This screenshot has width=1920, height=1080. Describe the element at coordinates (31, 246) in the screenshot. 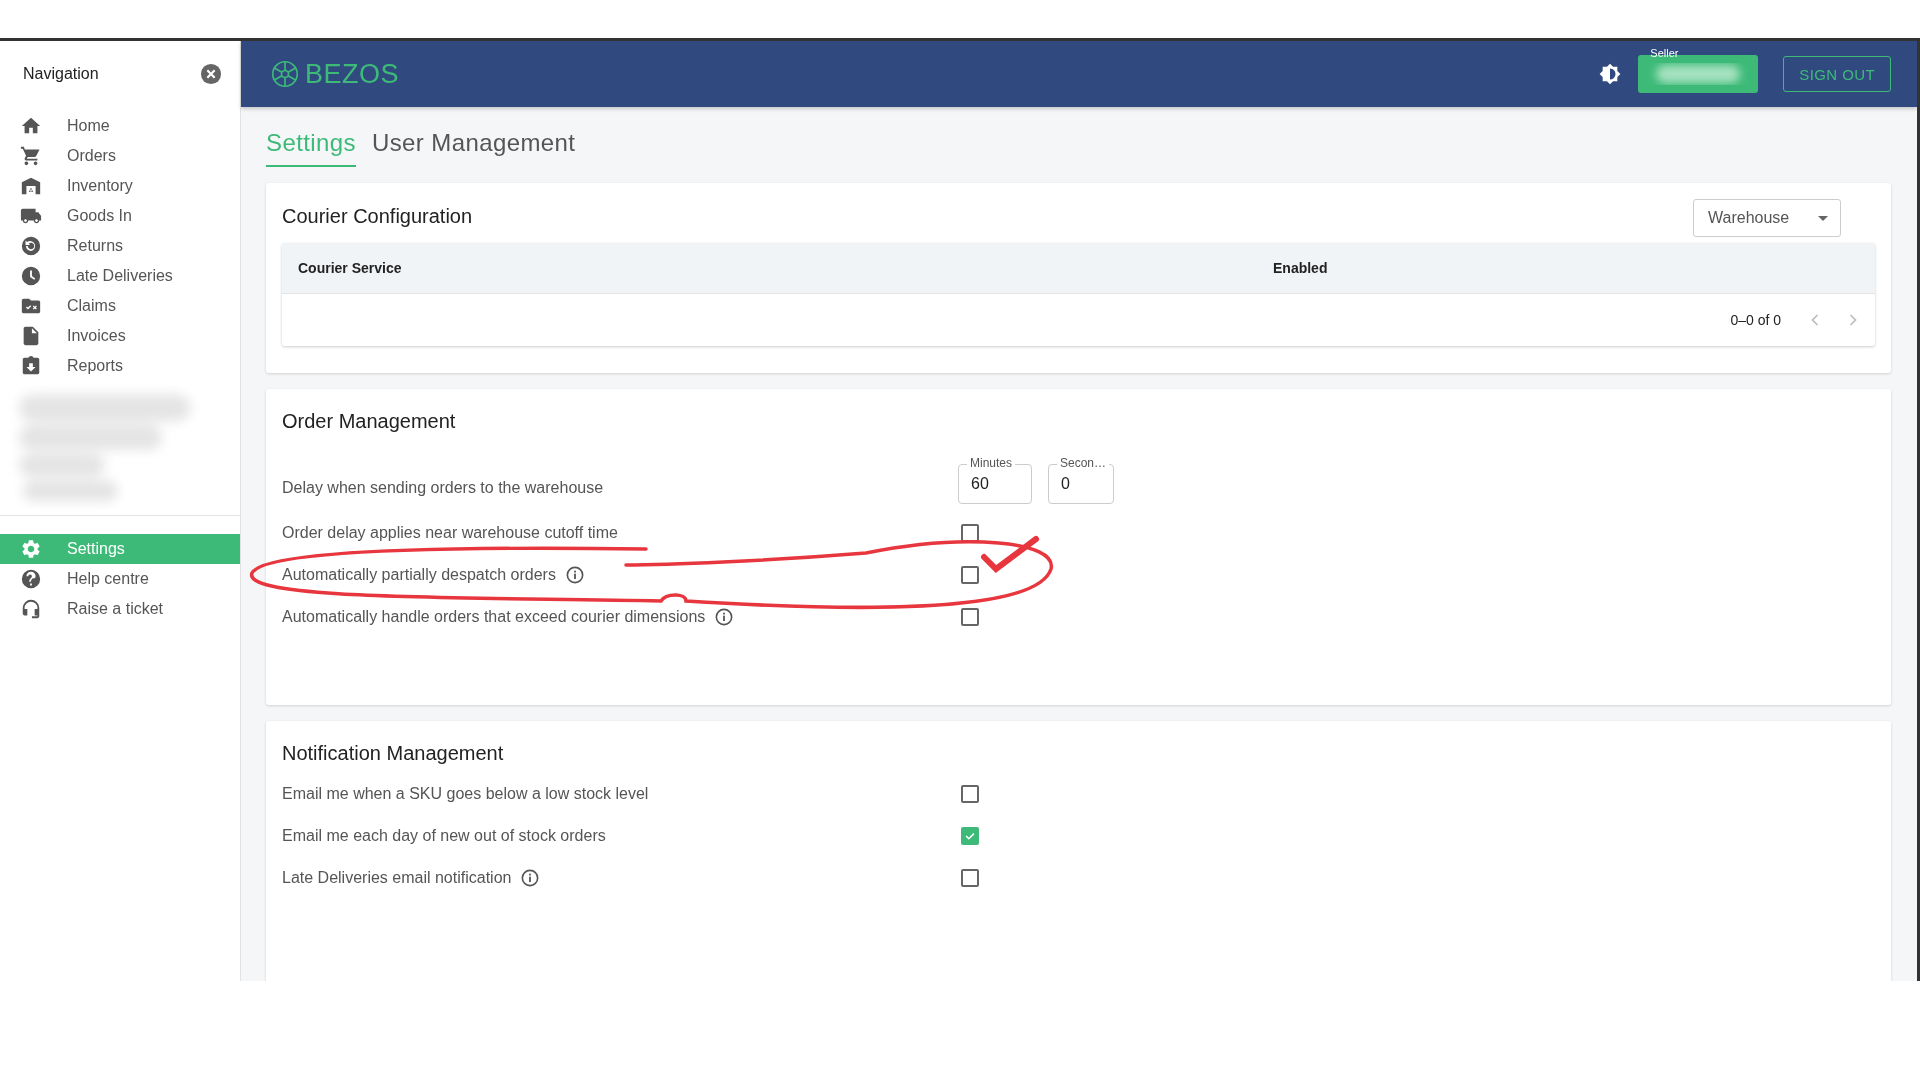

I see `restore-icon` at that location.